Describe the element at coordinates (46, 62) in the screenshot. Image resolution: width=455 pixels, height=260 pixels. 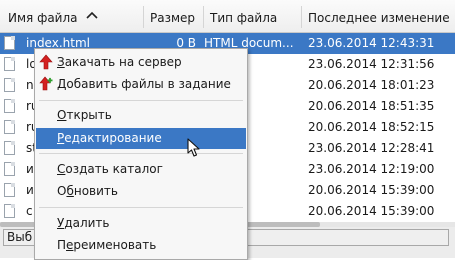
I see `red-up-arrow-icon` at that location.